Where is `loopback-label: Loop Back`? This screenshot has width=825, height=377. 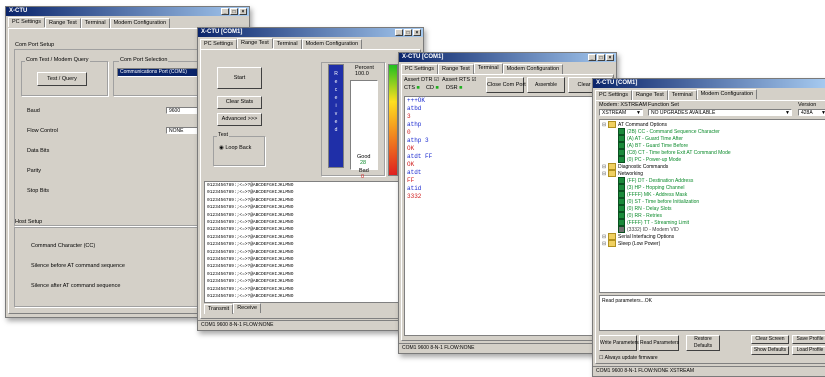 loopback-label: Loop Back is located at coordinates (238, 148).